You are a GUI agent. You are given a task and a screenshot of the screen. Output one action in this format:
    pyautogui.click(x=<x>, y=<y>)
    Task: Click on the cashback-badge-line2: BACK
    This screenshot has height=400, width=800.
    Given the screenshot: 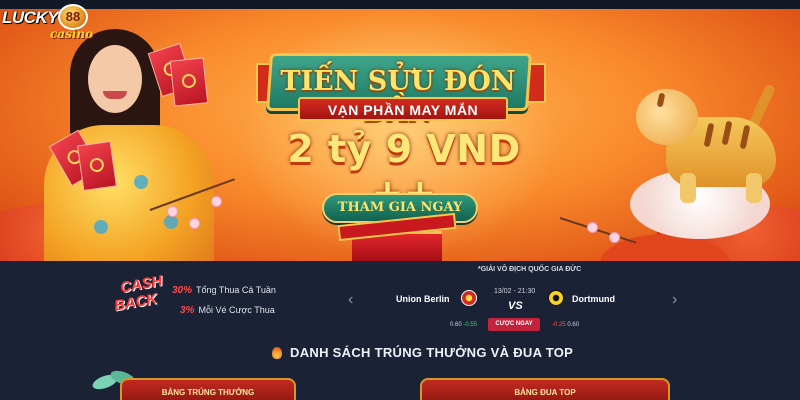 What is the action you would take?
    pyautogui.click(x=135, y=302)
    